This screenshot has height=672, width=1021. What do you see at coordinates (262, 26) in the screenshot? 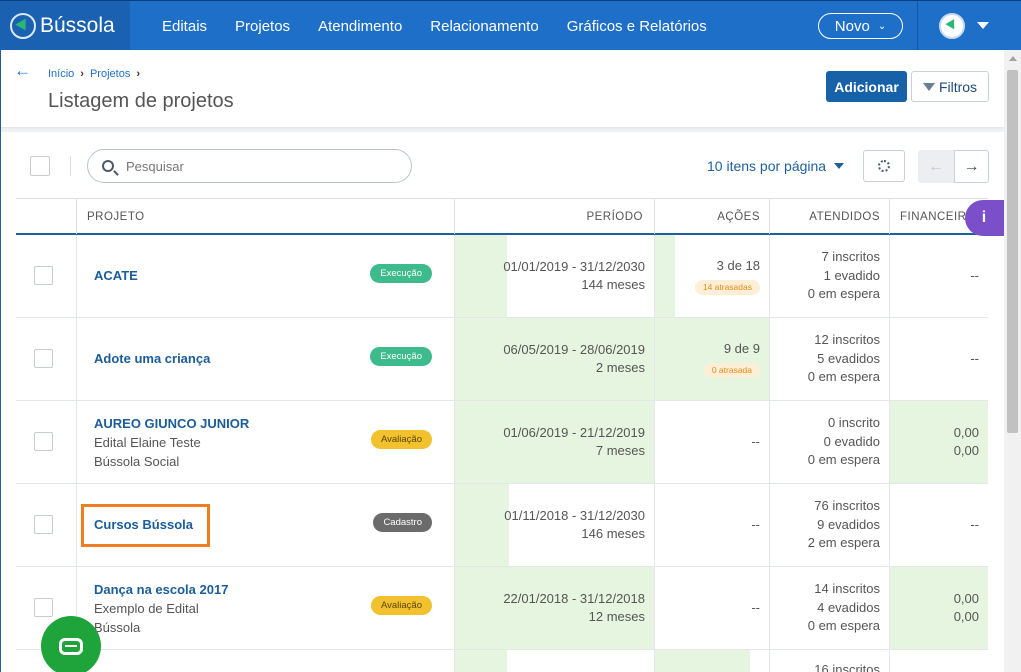
I see `nav-link-projetos: Projetos` at bounding box center [262, 26].